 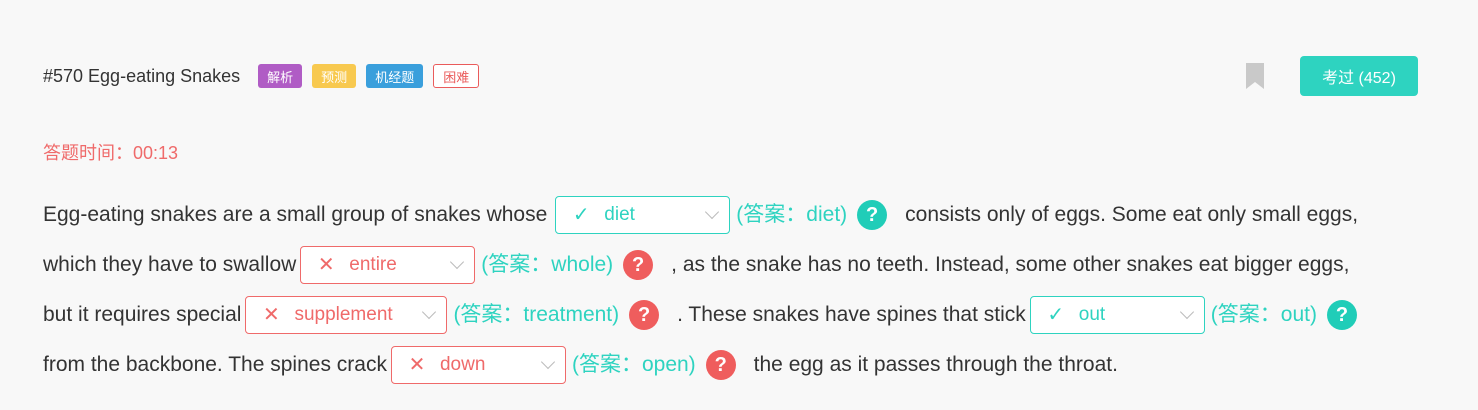 I want to click on answer-text: (答案：diet), so click(x=792, y=214).